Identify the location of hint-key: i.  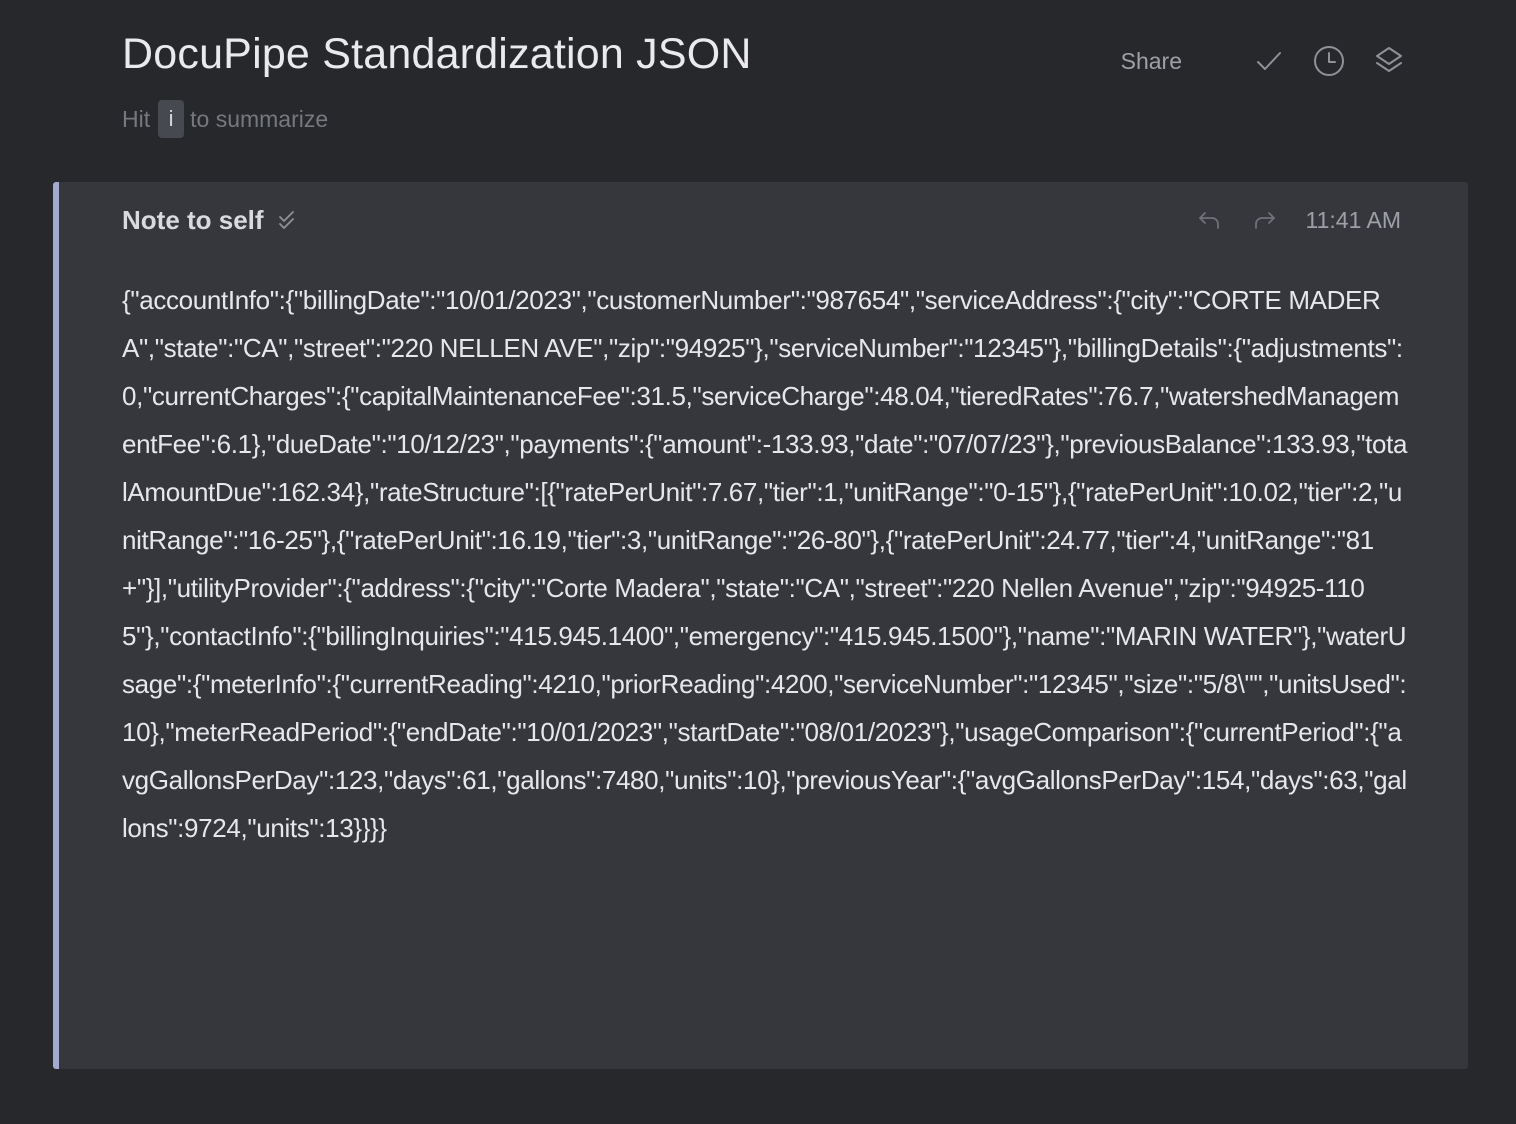
(171, 119).